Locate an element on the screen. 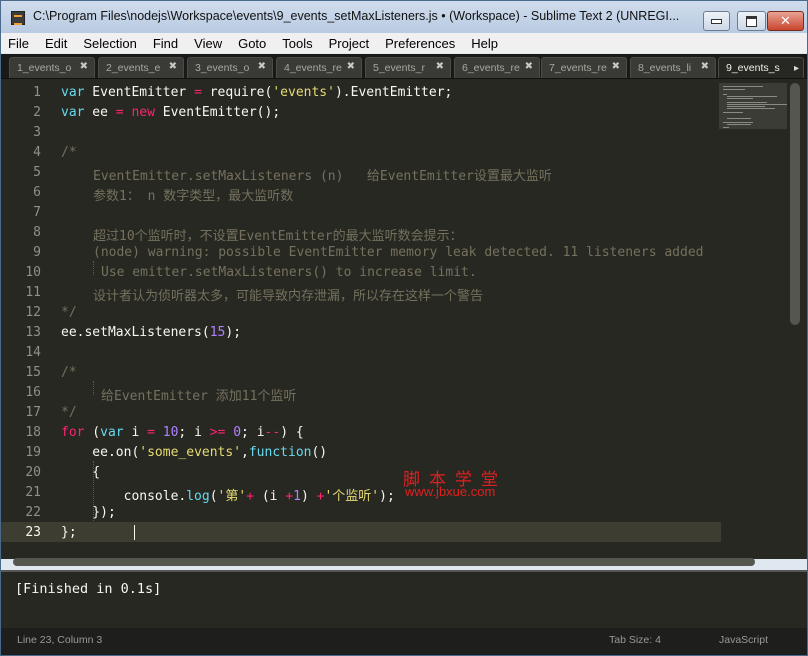  text-cursor is located at coordinates (134, 532).